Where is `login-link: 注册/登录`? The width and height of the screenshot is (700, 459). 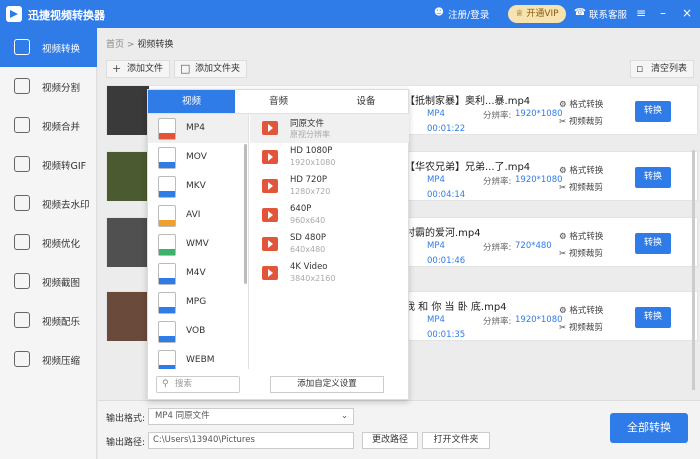 login-link: 注册/登录 is located at coordinates (468, 14).